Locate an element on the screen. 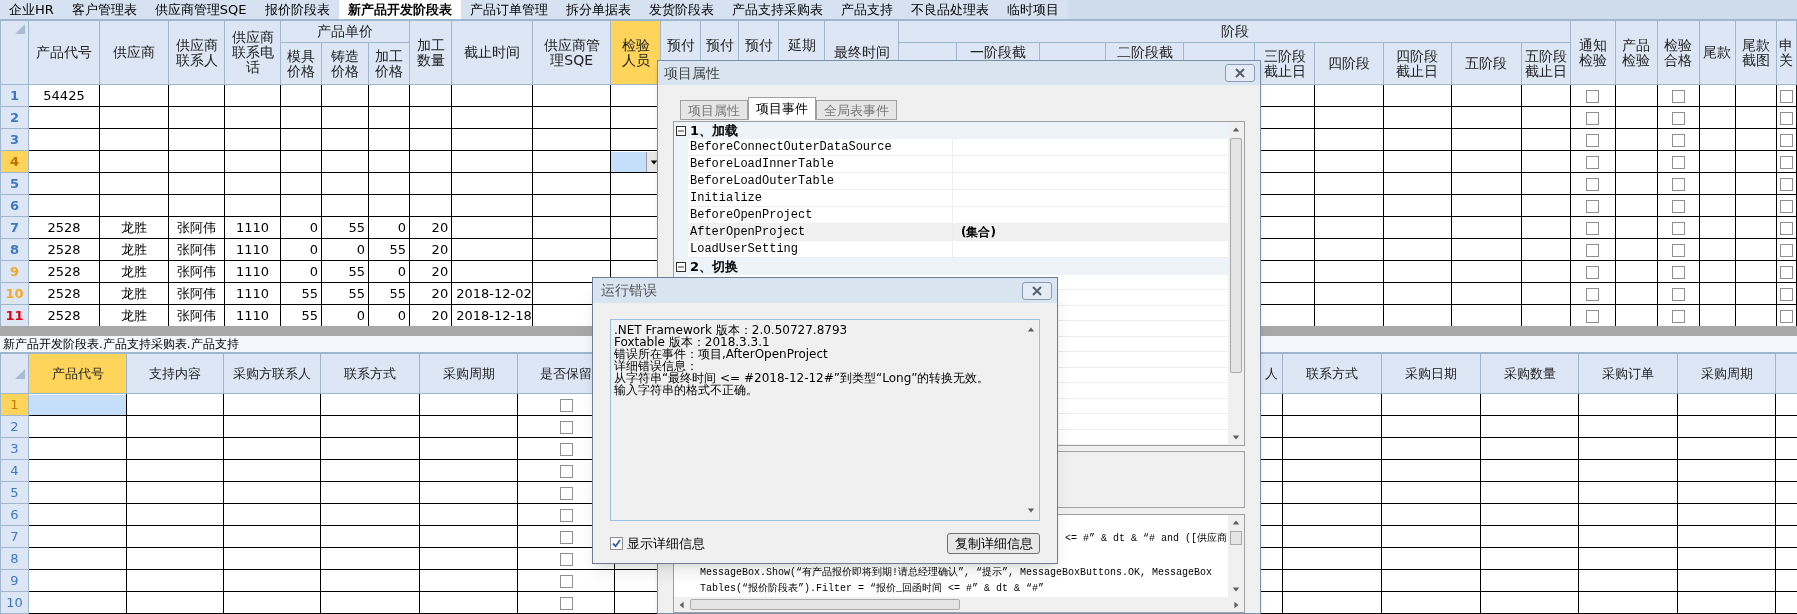  column-header: 通知检验 is located at coordinates (1593, 52).